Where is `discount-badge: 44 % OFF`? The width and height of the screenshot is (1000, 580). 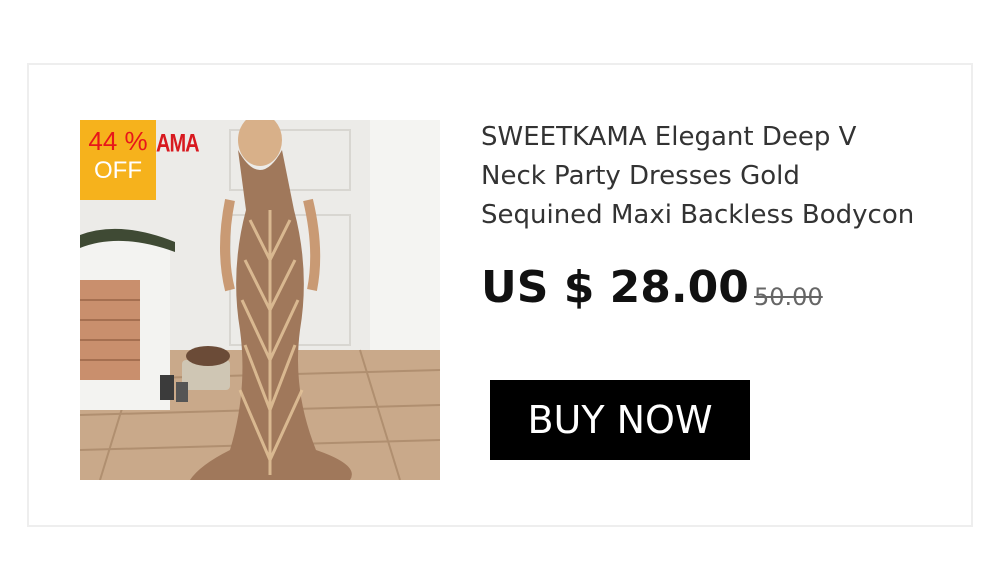
discount-badge: 44 % OFF is located at coordinates (118, 160).